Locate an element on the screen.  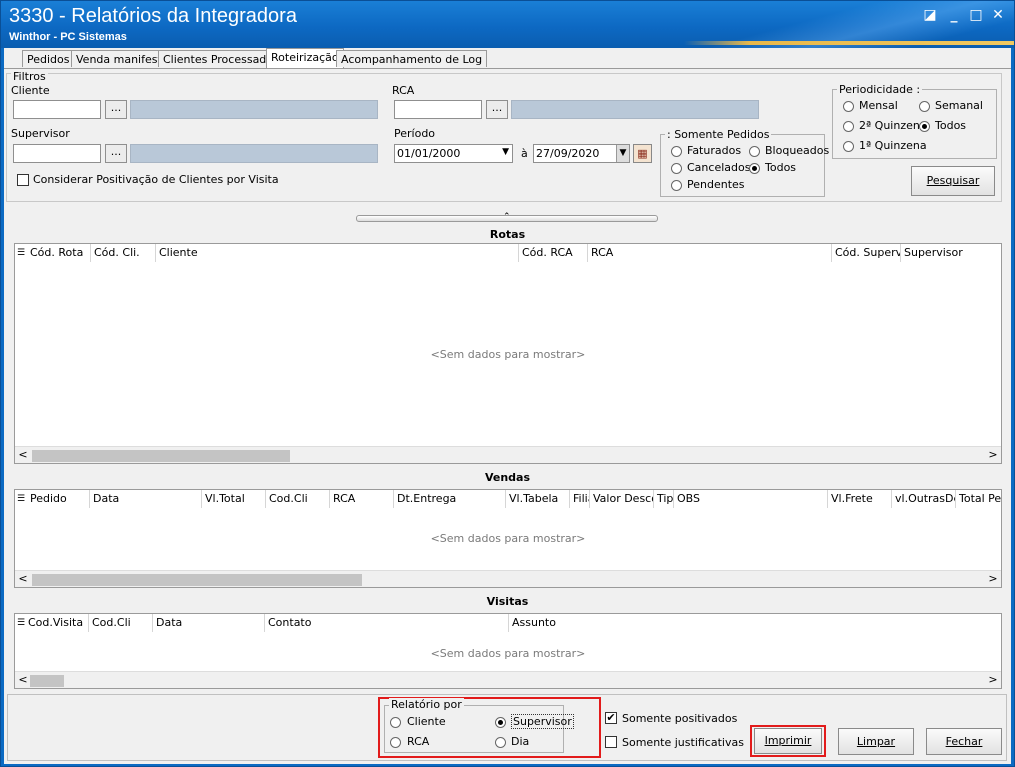
semanal-label: Semanal is located at coordinates (959, 105).